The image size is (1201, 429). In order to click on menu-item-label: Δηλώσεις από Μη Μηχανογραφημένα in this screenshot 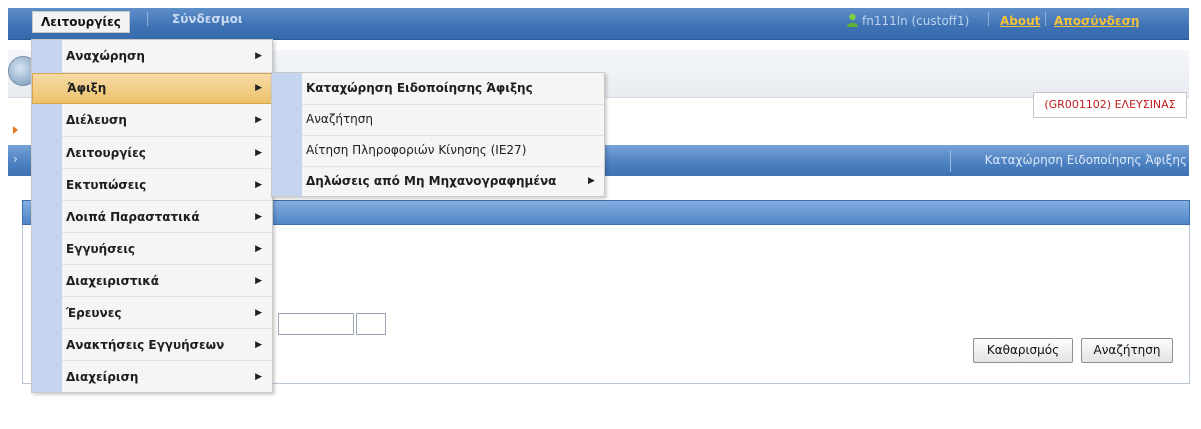, I will do `click(431, 181)`.